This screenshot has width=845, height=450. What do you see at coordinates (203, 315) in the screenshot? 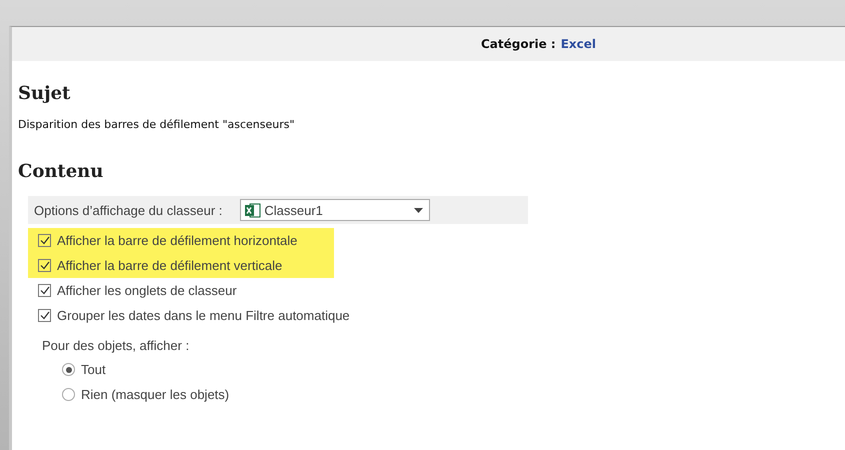
I see `checkbox-label: Grouper les dates dans le menu Filtre automatique` at bounding box center [203, 315].